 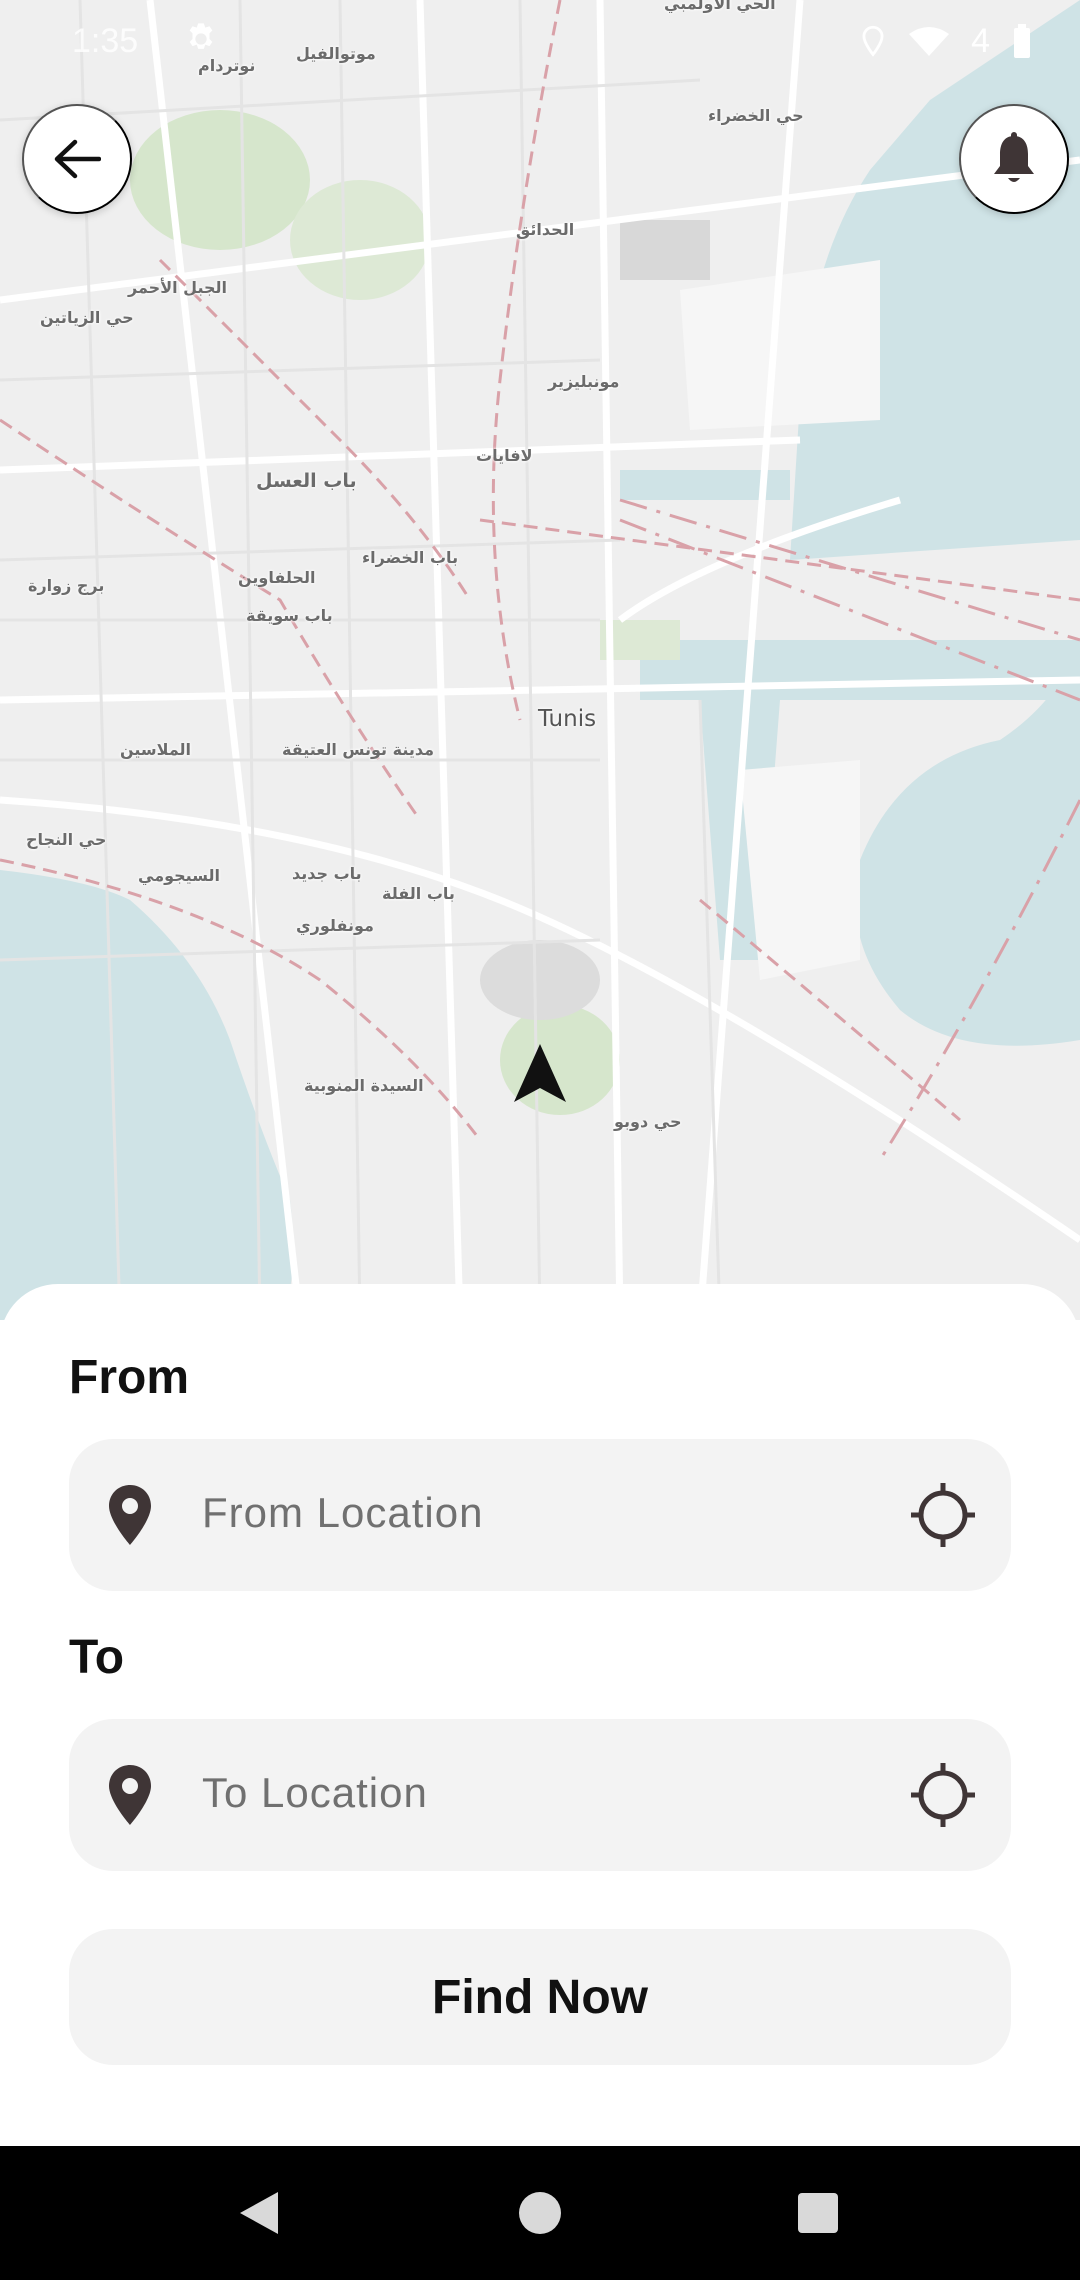 I want to click on map-label: السيجومي, so click(x=179, y=875).